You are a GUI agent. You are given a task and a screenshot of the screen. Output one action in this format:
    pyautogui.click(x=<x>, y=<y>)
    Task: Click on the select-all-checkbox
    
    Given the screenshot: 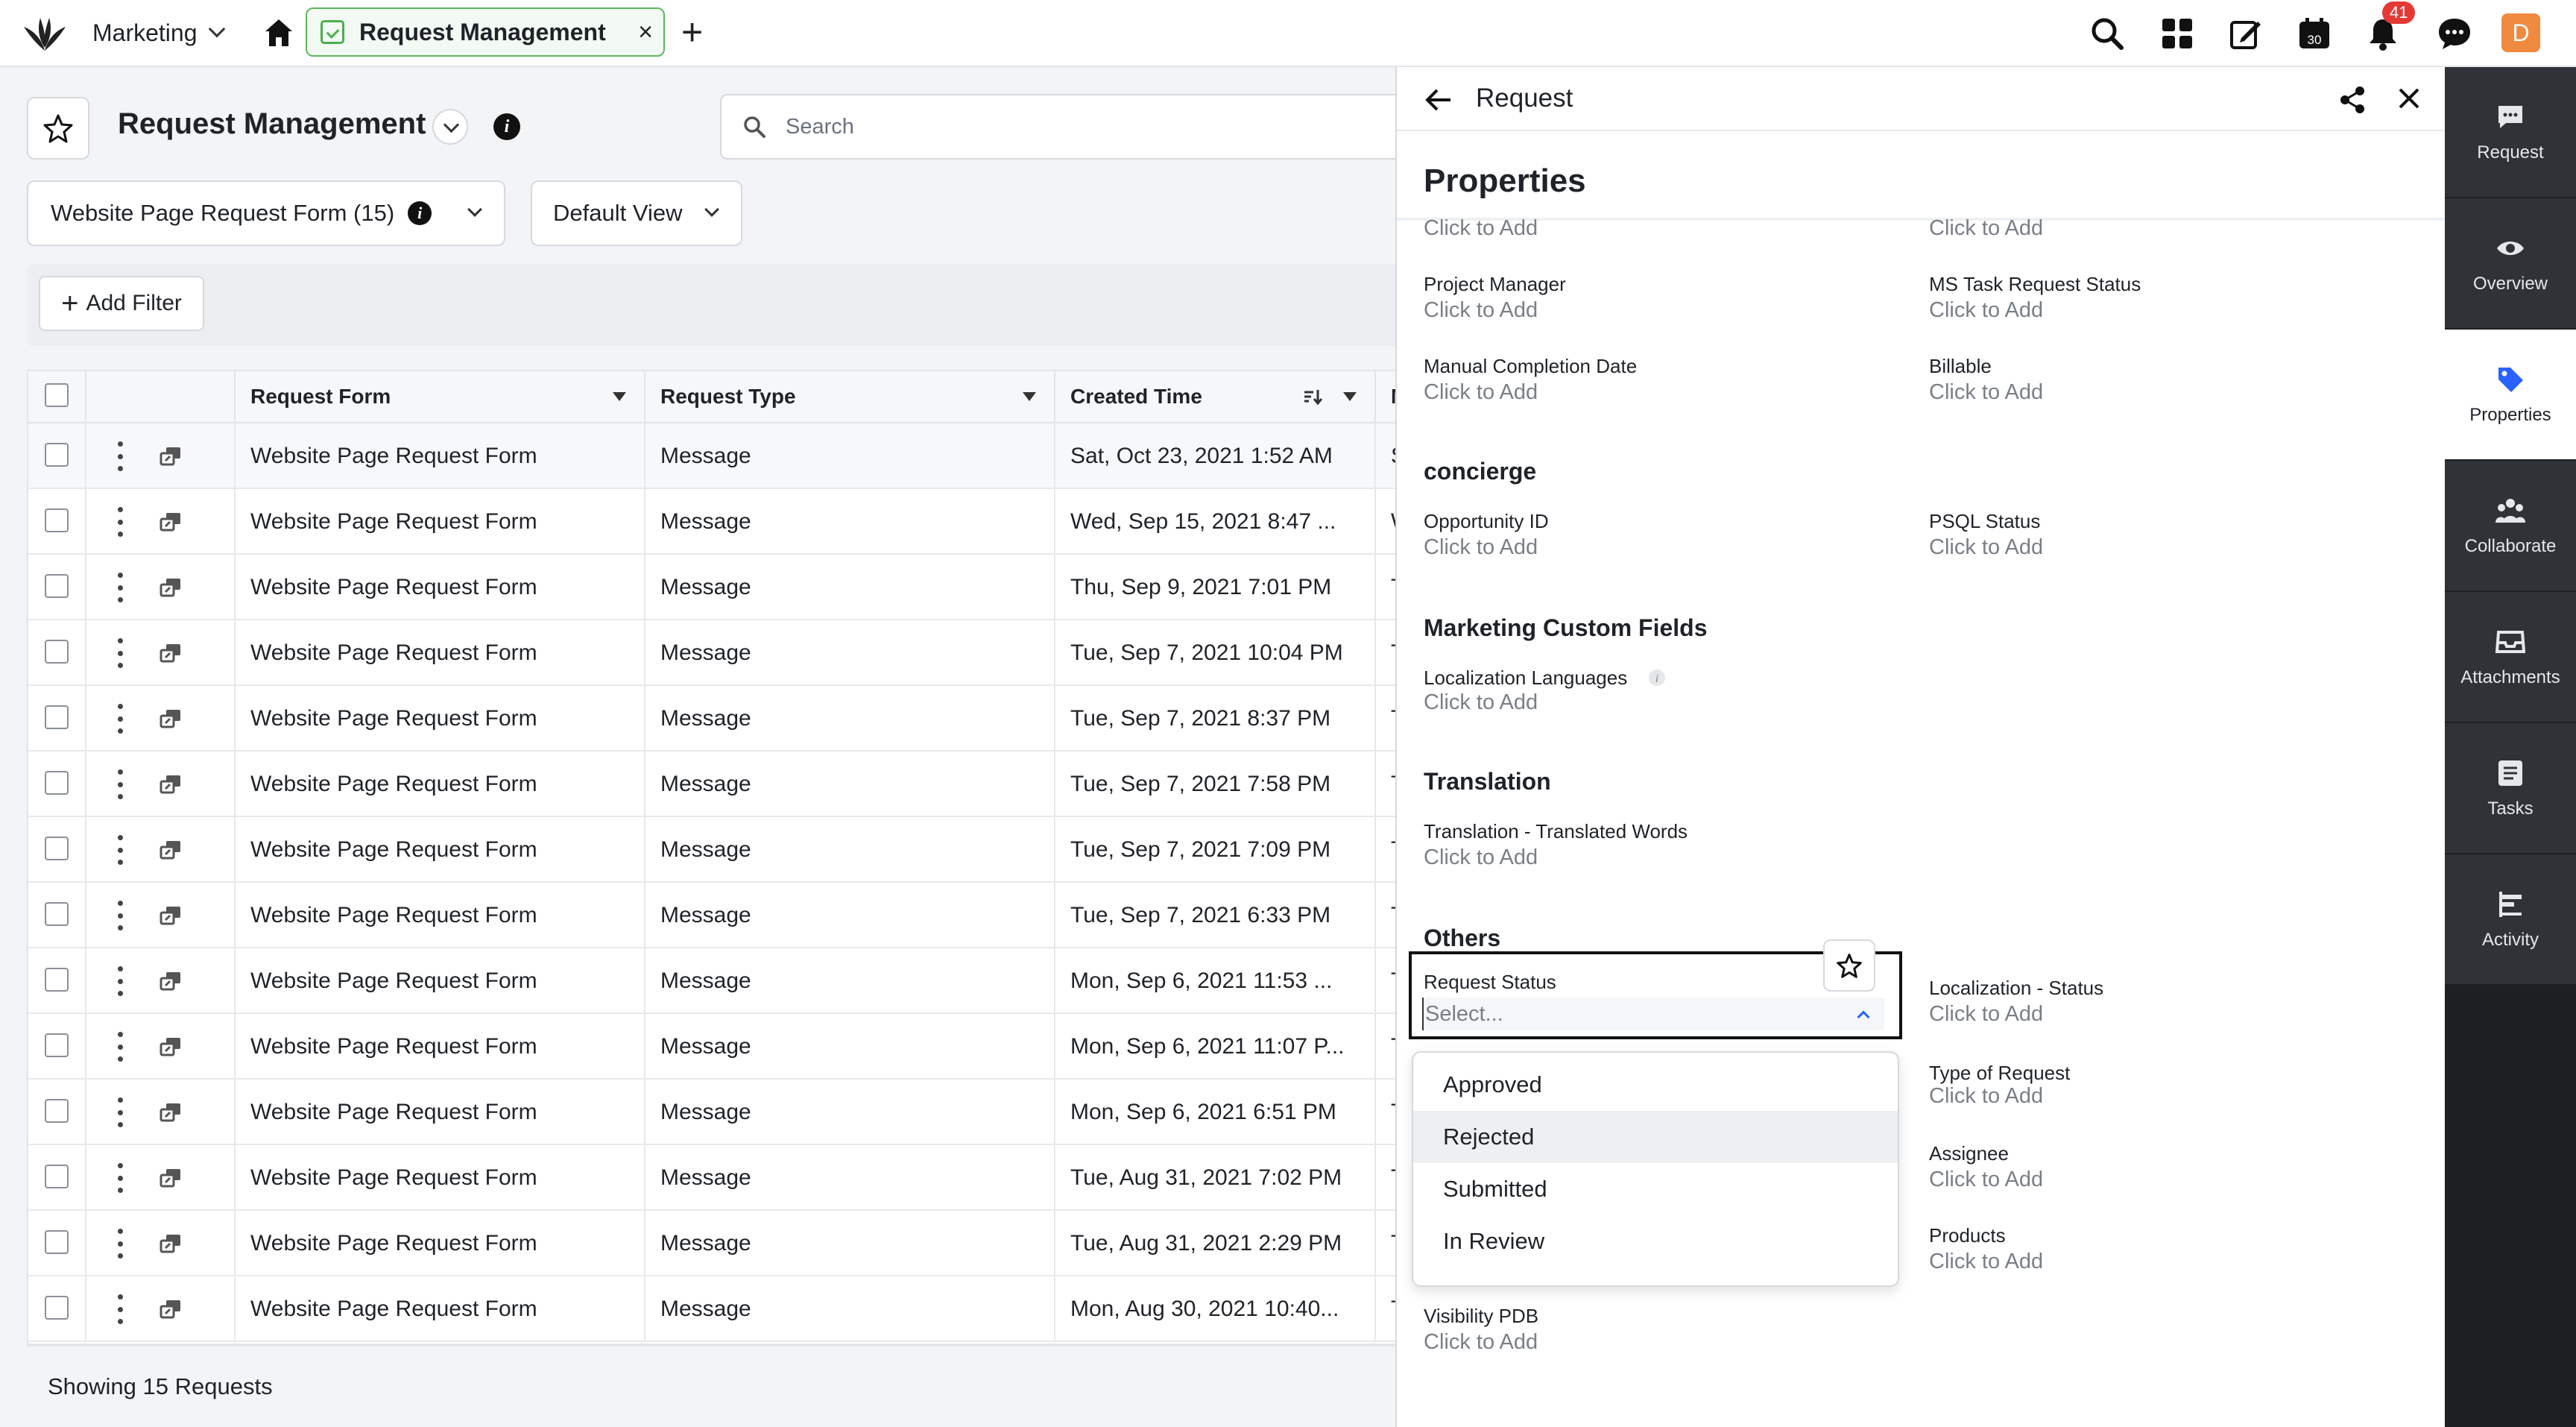 What is the action you would take?
    pyautogui.click(x=57, y=395)
    